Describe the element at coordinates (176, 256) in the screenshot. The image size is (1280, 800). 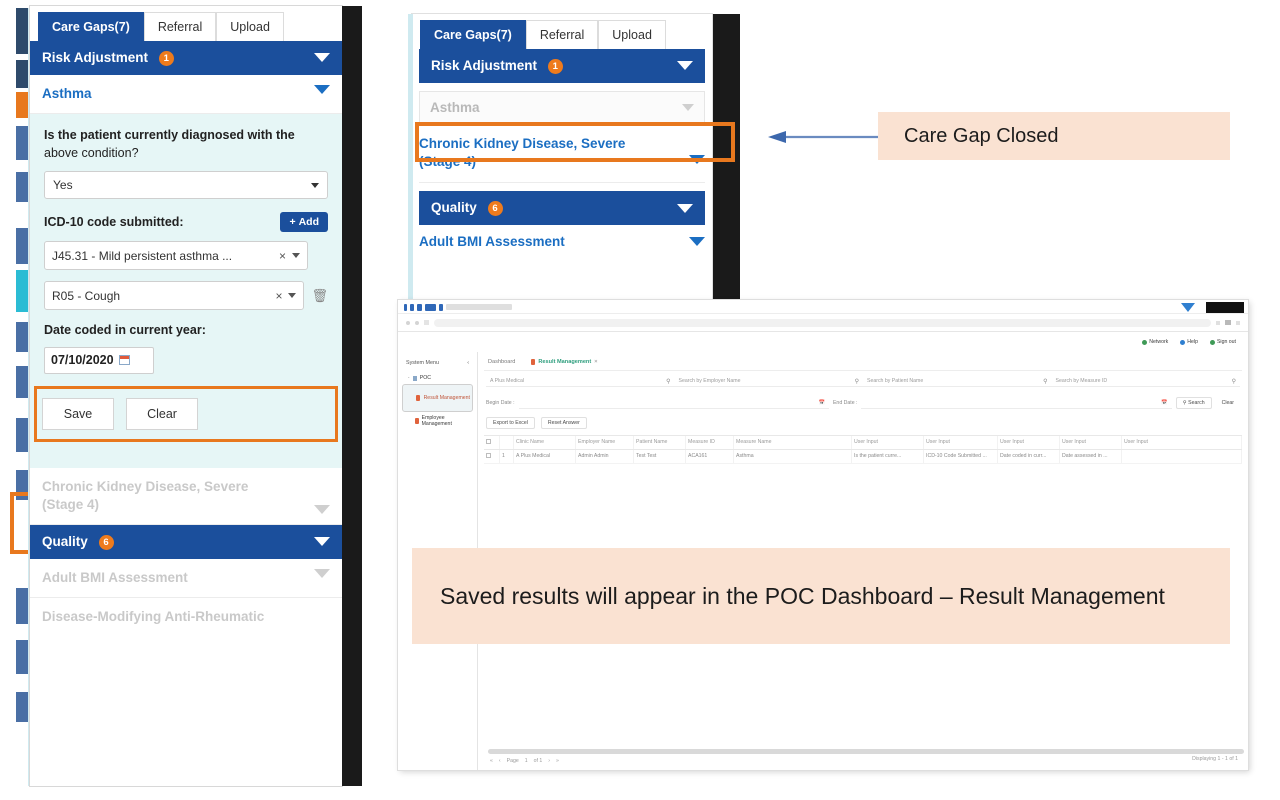
I see `icd-code-select-1: J45.31 - Mild persistent asthma ... ×` at that location.